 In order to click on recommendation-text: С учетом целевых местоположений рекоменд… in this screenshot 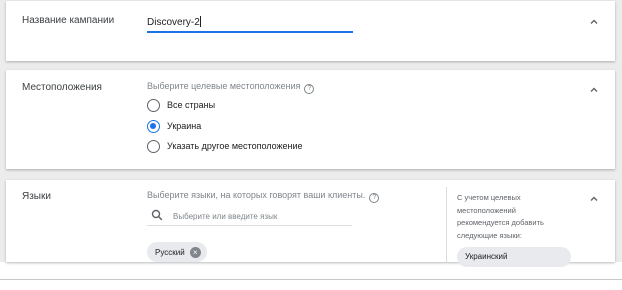, I will do `click(500, 216)`.